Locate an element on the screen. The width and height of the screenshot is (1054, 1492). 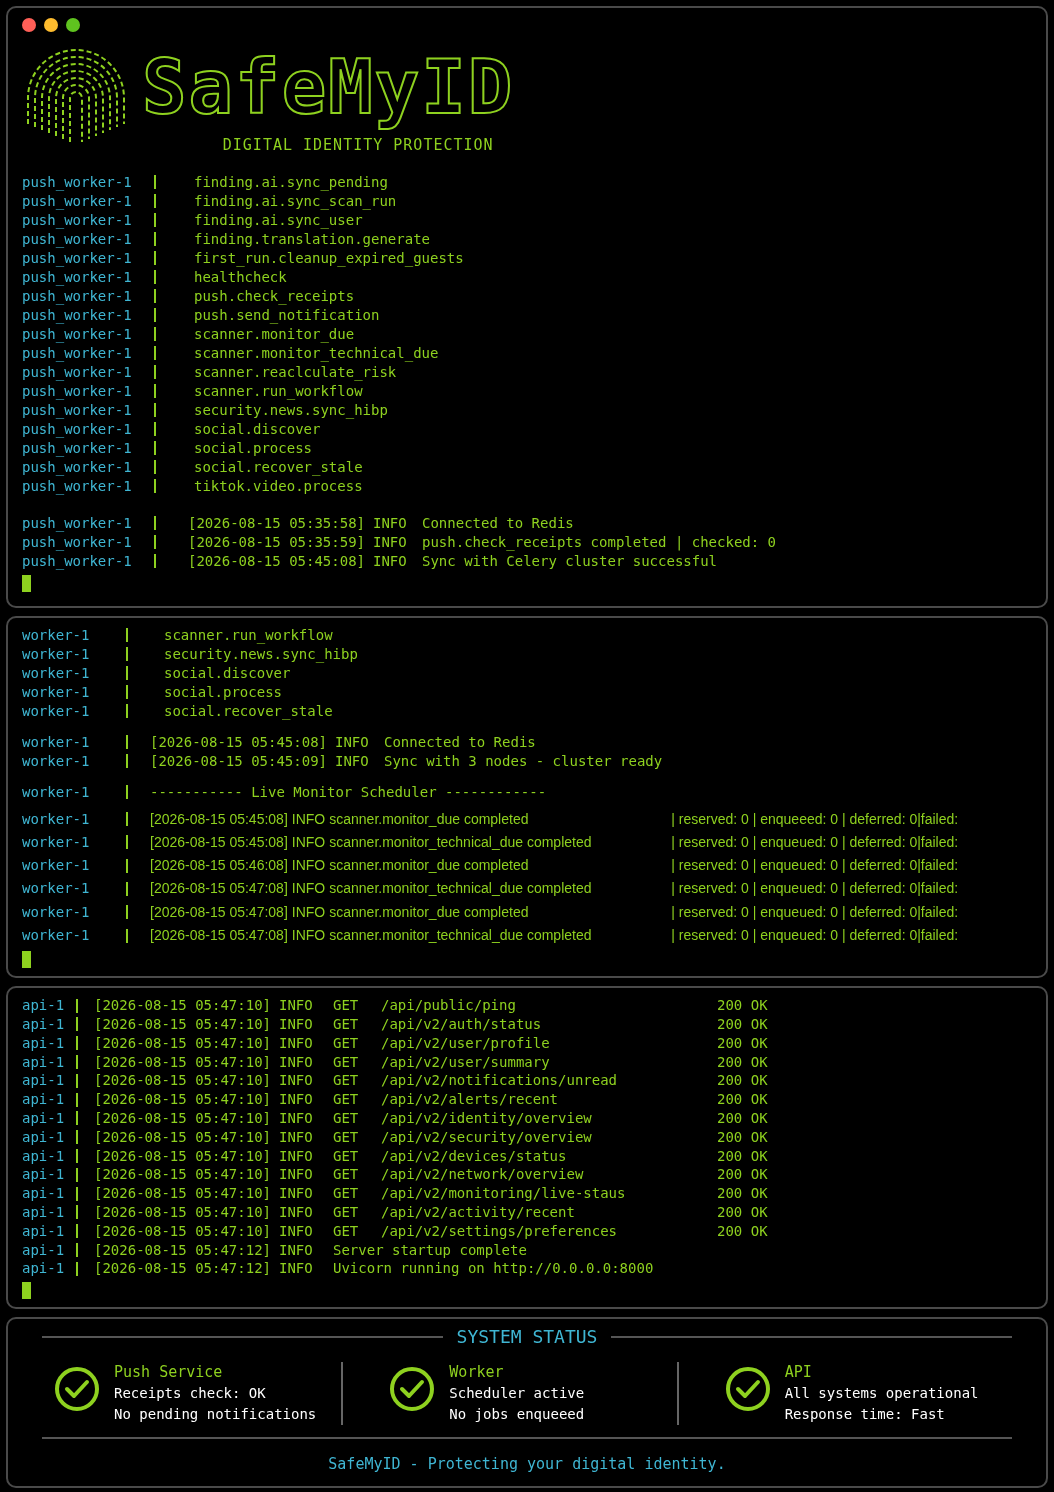
task-name: social.process is located at coordinates (222, 692).